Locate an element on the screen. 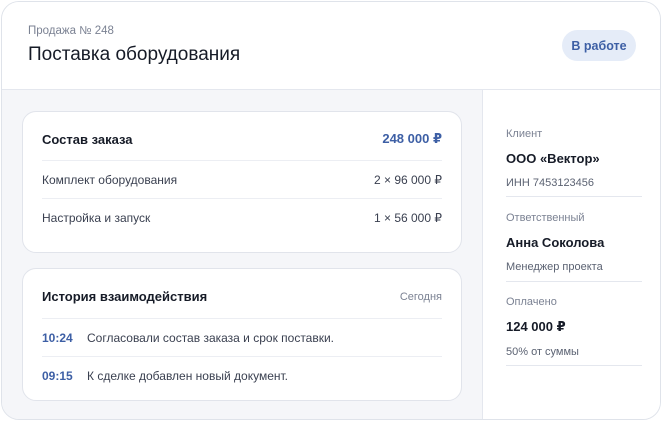 The height and width of the screenshot is (421, 662). order-item-name: Настройка и запуск is located at coordinates (96, 217).